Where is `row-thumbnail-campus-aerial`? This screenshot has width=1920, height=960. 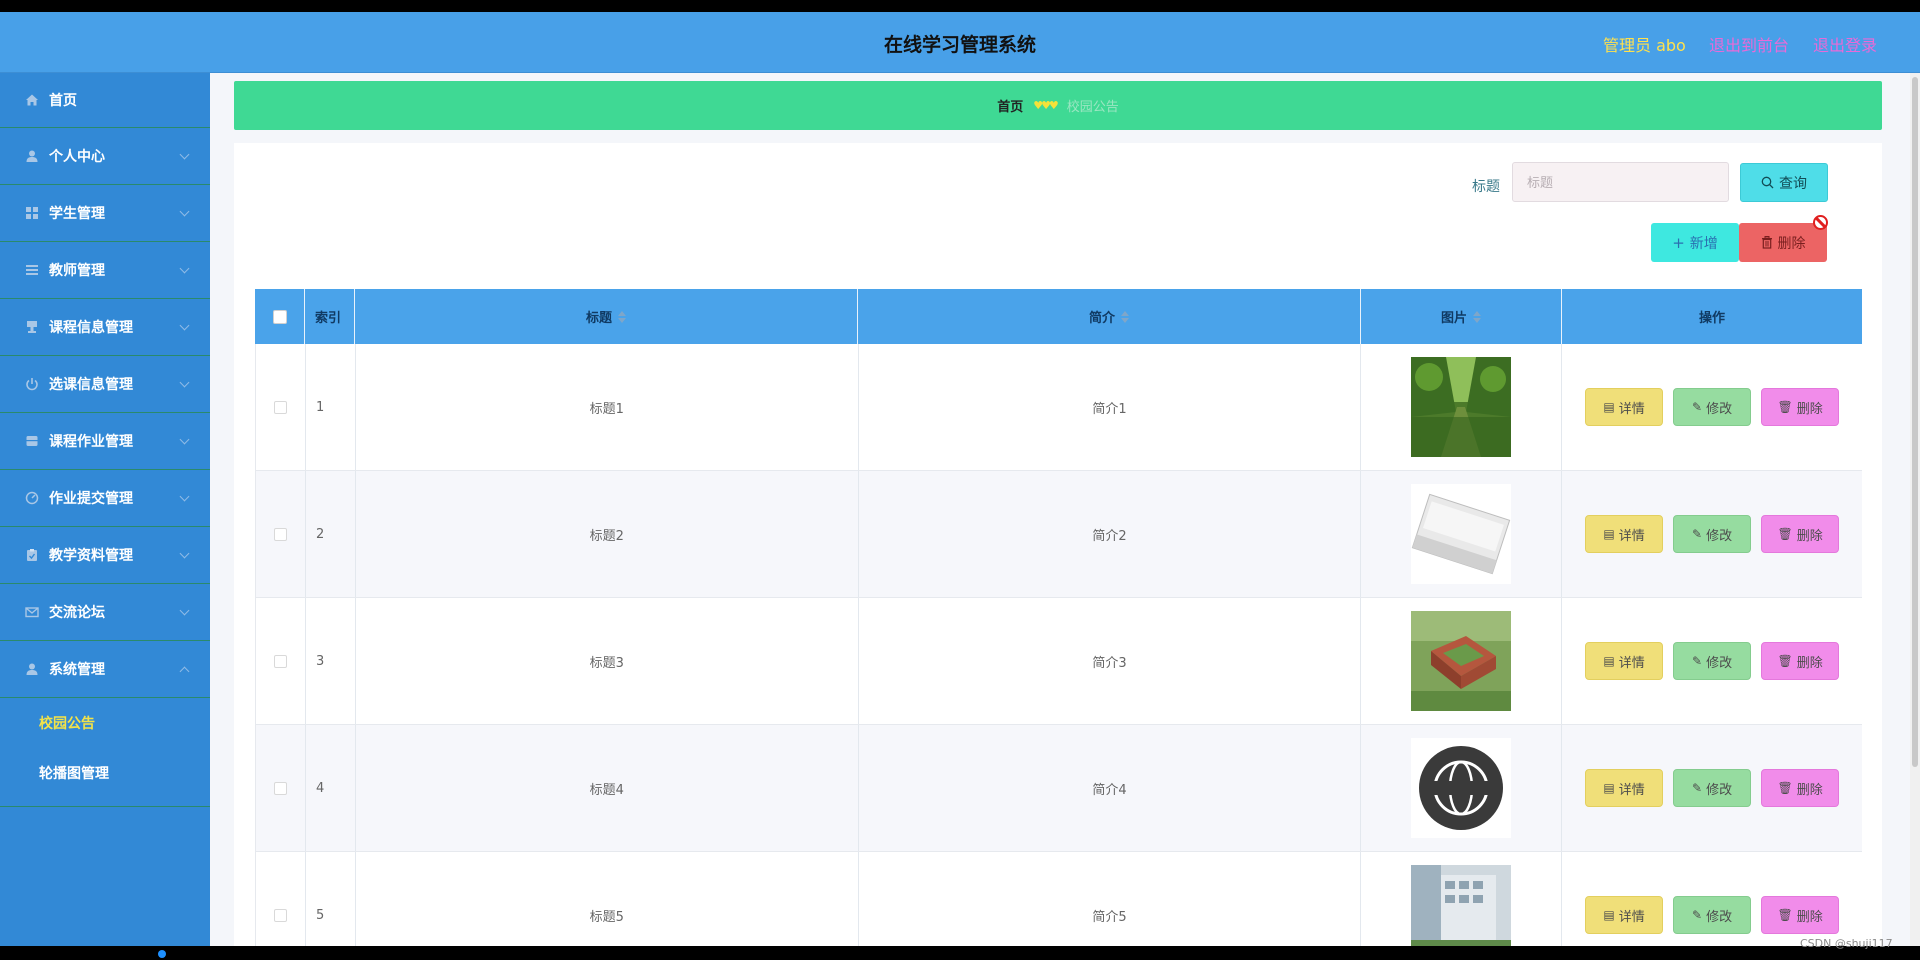 row-thumbnail-campus-aerial is located at coordinates (1461, 661).